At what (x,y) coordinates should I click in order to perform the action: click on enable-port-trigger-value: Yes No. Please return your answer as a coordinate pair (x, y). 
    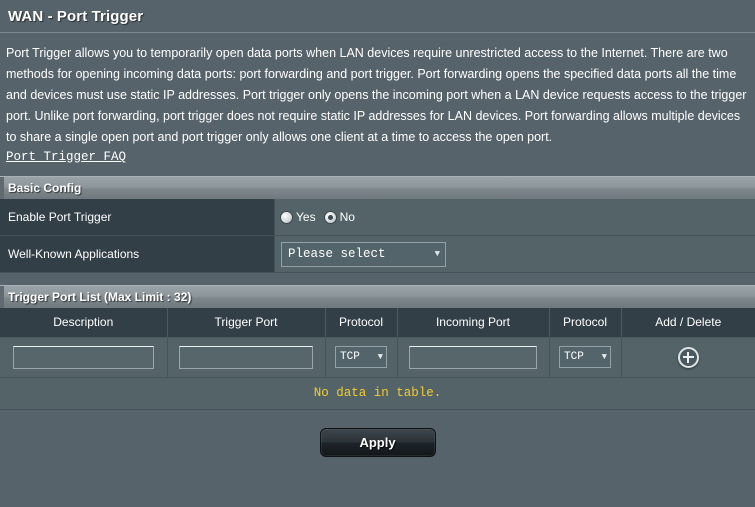
    Looking at the image, I should click on (515, 217).